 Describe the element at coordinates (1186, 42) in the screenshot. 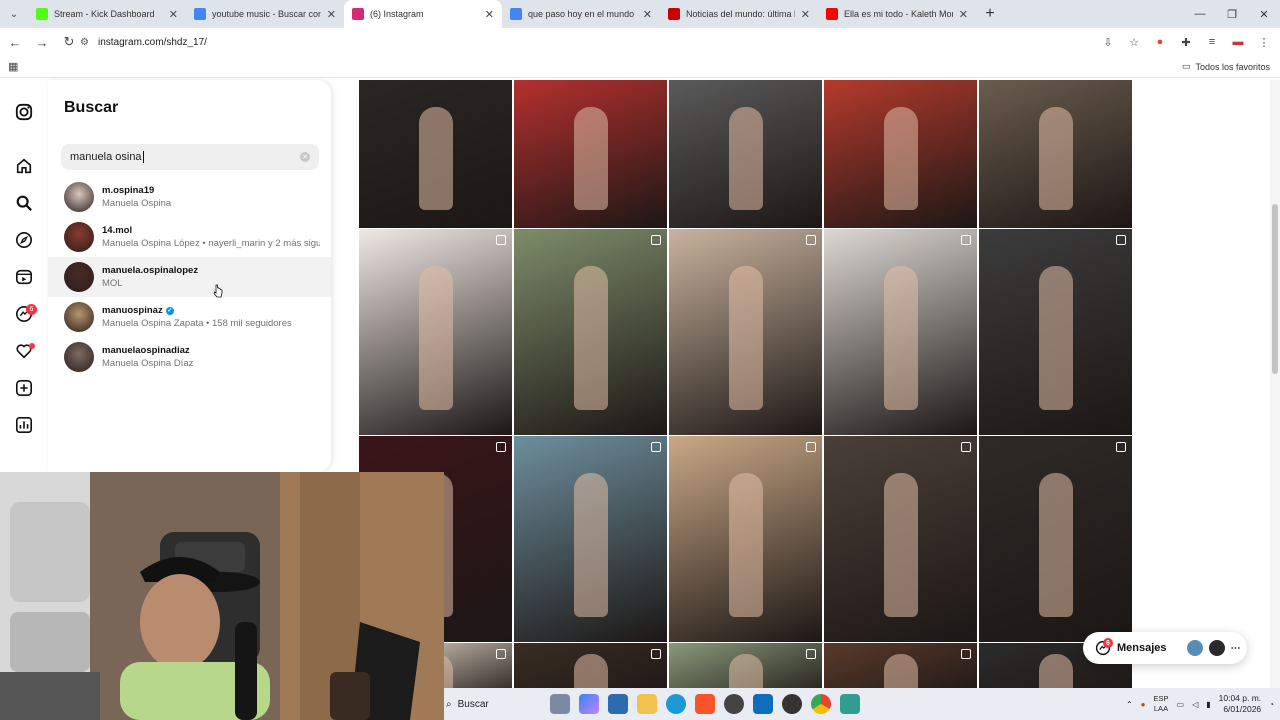

I see `extensions-puzzle-icon: ✚` at that location.